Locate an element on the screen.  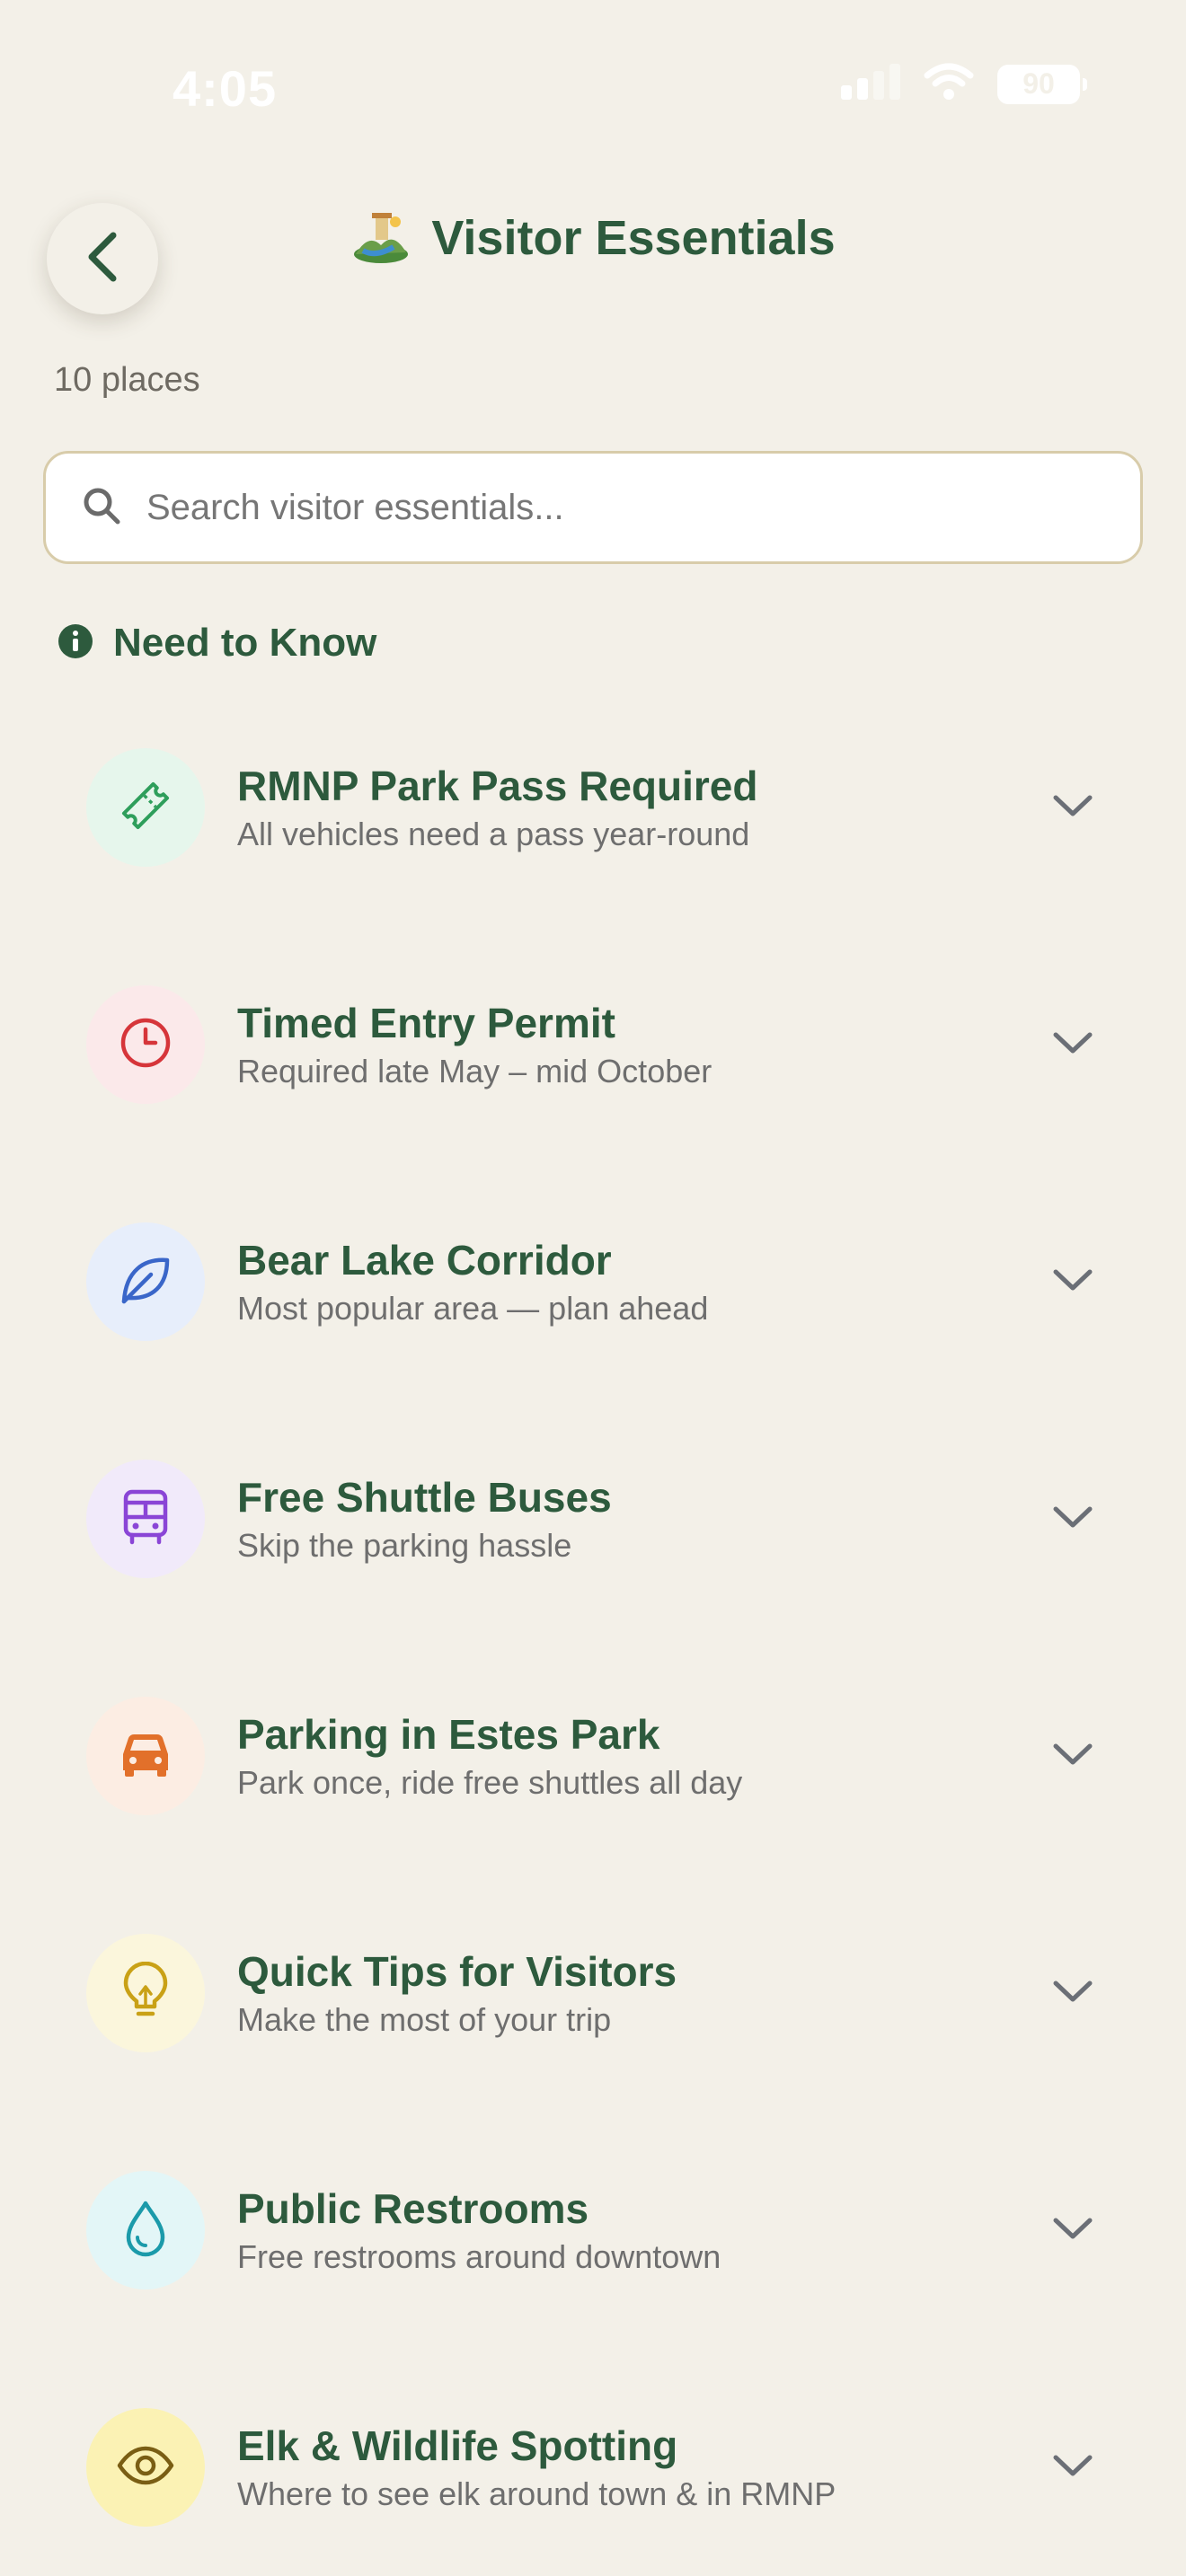
page-header: Visitor Essentials is located at coordinates (593, 238).